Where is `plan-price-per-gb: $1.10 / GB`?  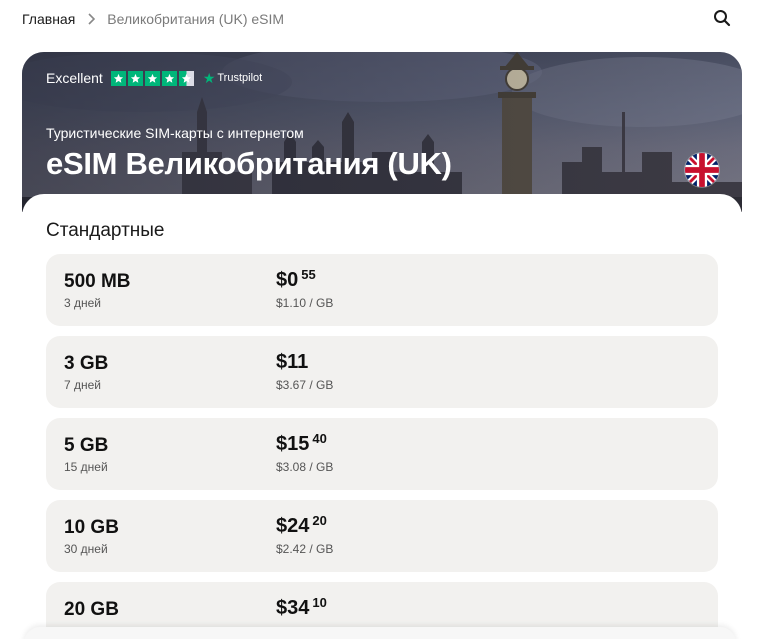
plan-price-per-gb: $1.10 / GB is located at coordinates (305, 303).